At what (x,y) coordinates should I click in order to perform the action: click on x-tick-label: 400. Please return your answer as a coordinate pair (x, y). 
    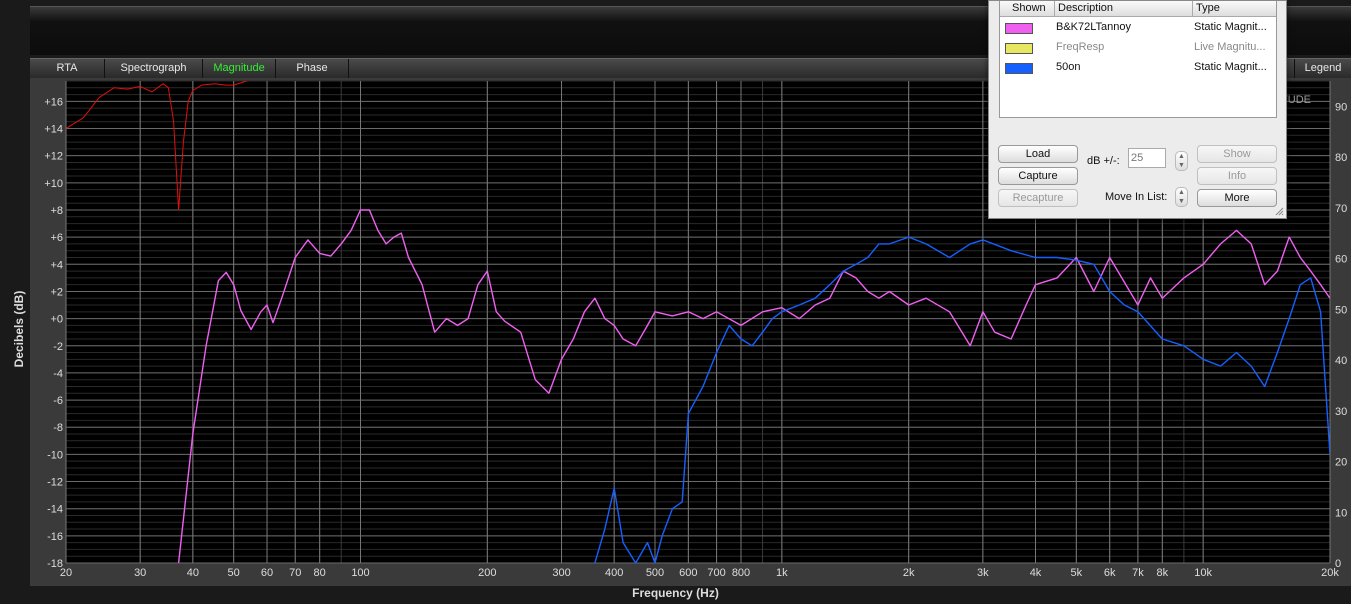
    Looking at the image, I should click on (614, 573).